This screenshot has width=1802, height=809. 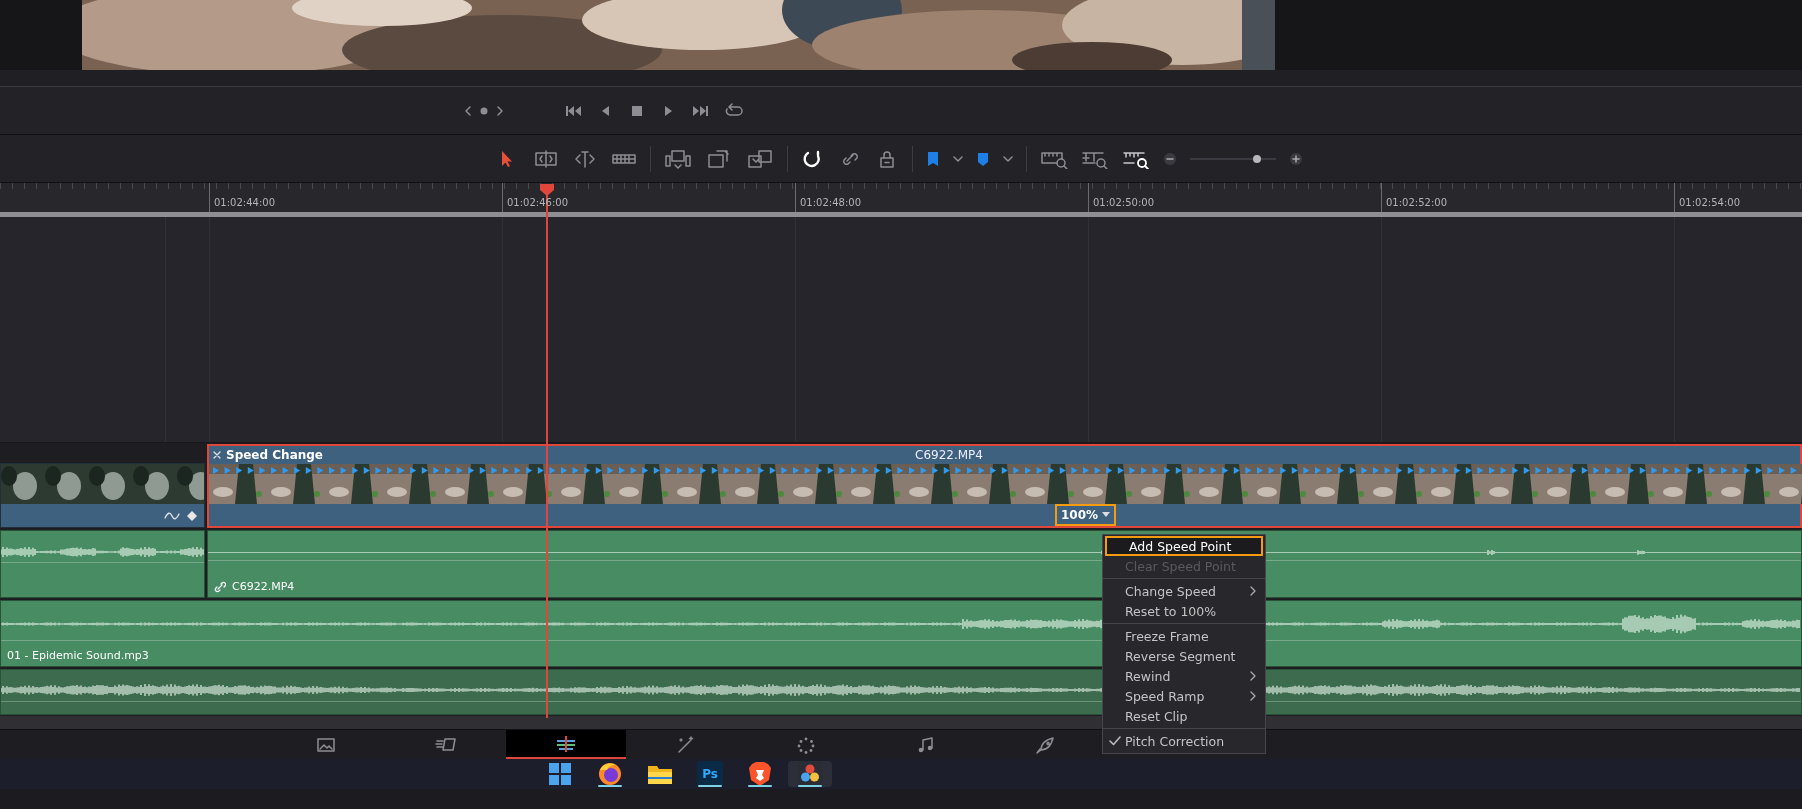 I want to click on zoom-out-icon, so click(x=1170, y=158).